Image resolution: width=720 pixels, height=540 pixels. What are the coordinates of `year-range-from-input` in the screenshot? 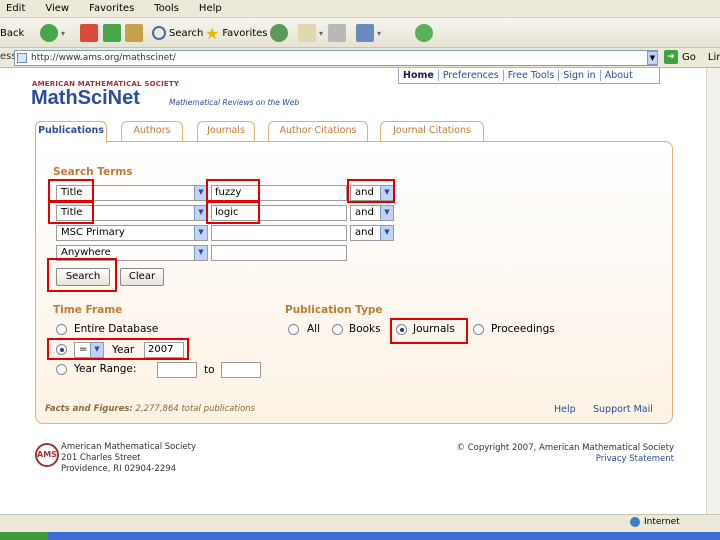 It's located at (177, 370).